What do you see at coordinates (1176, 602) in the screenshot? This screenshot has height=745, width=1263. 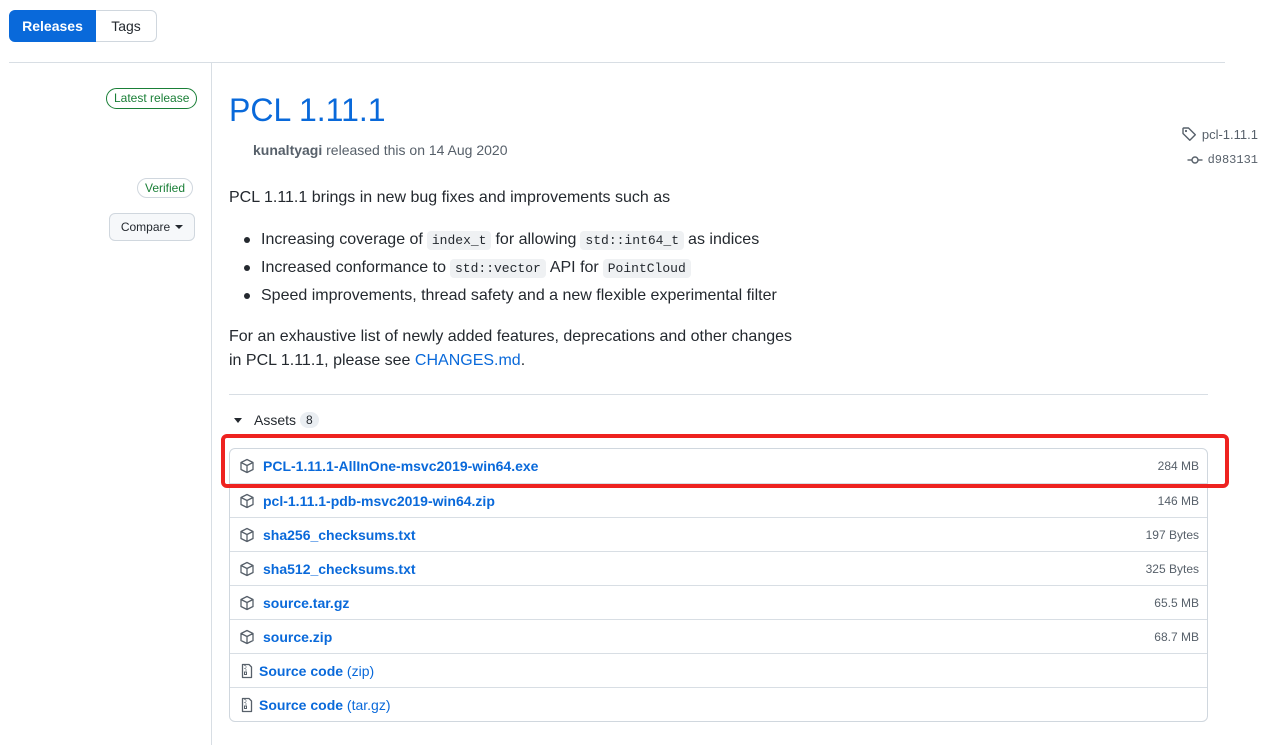 I see `asset-size: 65.5 MB` at bounding box center [1176, 602].